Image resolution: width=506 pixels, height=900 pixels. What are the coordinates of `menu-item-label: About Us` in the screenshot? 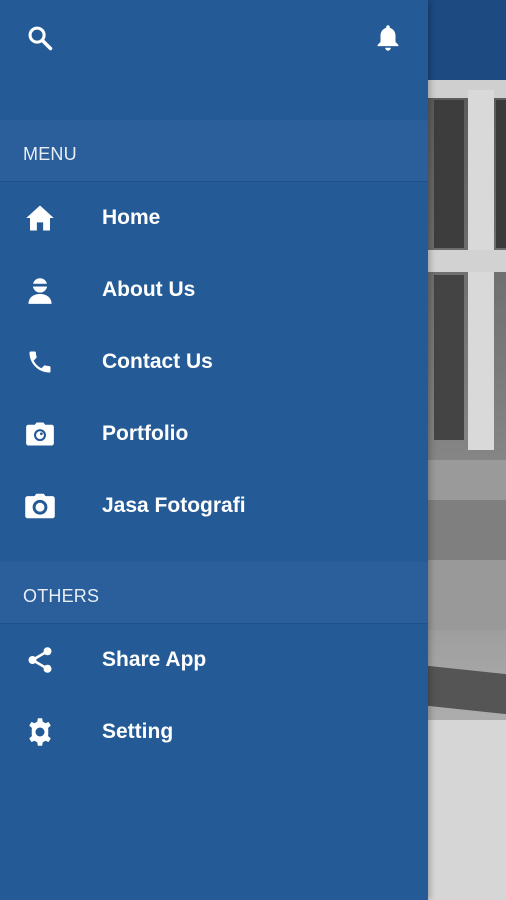 It's located at (149, 289).